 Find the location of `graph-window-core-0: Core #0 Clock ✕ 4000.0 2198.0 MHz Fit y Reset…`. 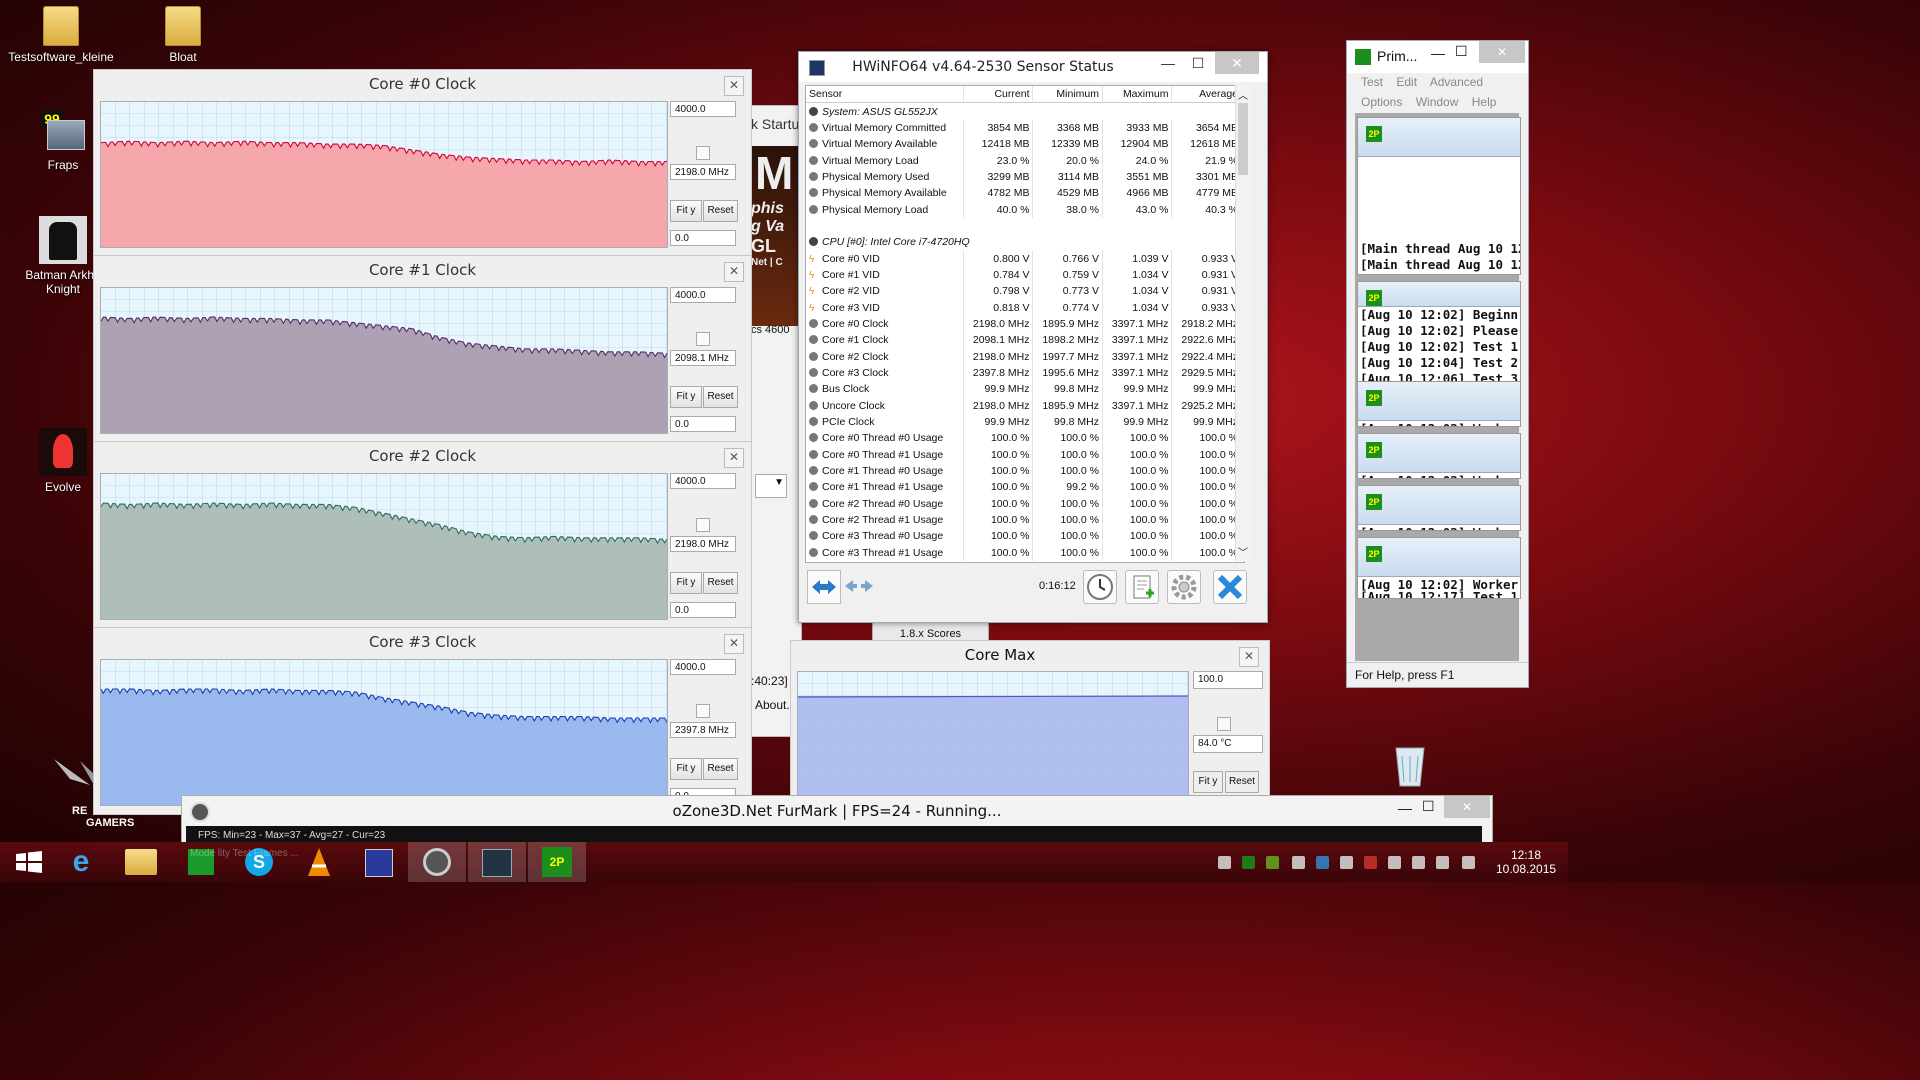

graph-window-core-0: Core #0 Clock ✕ 4000.0 2198.0 MHz Fit y Reset… is located at coordinates (422, 163).